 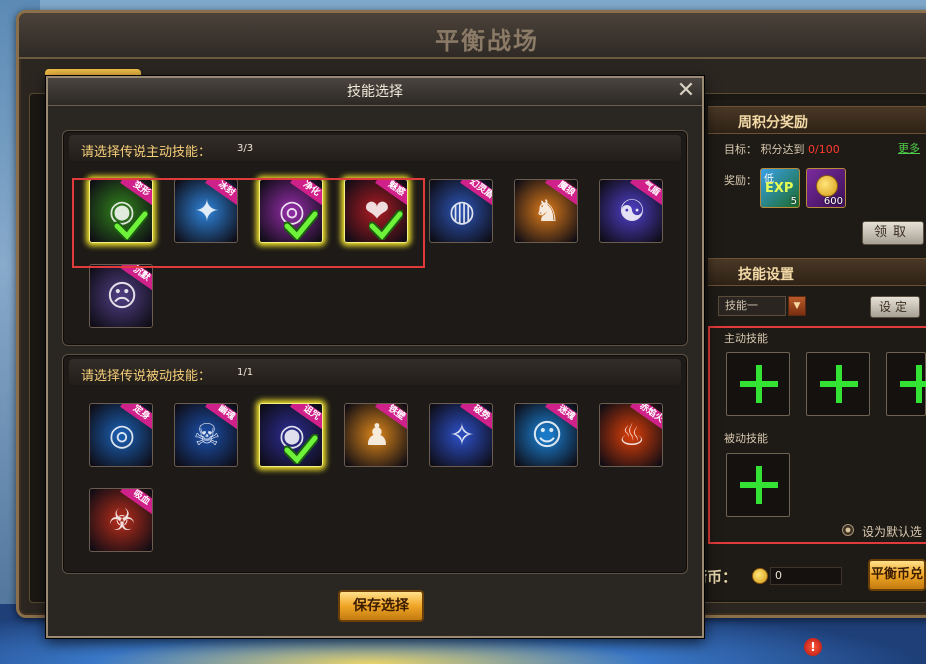 I want to click on save-selection-button: 保存选择, so click(x=381, y=606).